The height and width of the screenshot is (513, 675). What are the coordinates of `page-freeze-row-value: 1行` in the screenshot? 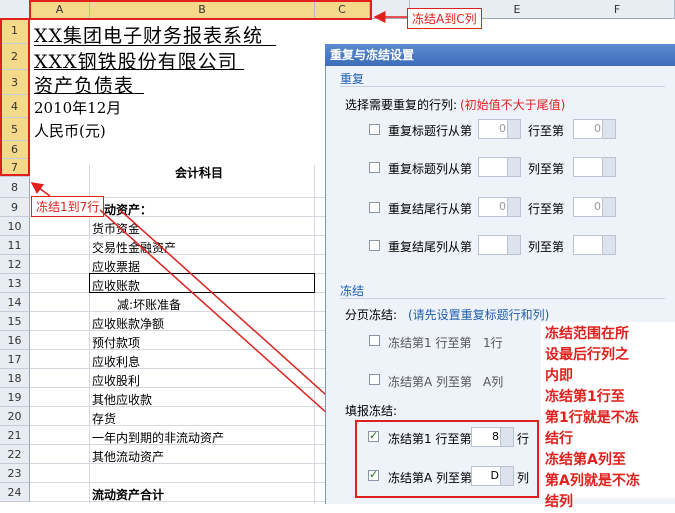 It's located at (493, 343).